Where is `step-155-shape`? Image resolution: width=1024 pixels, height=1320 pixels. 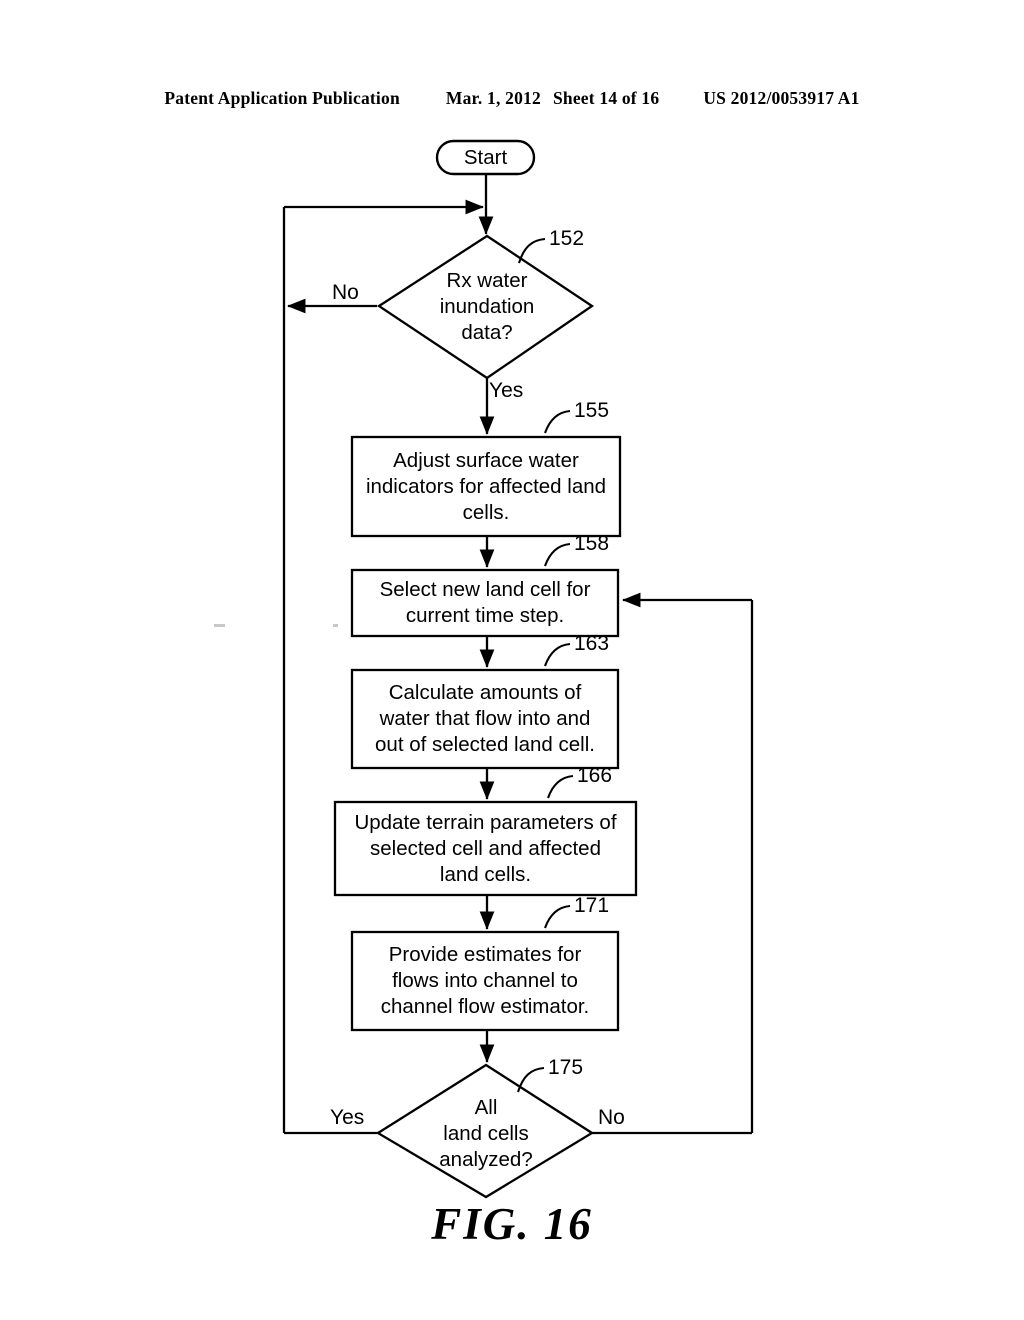 step-155-shape is located at coordinates (486, 486).